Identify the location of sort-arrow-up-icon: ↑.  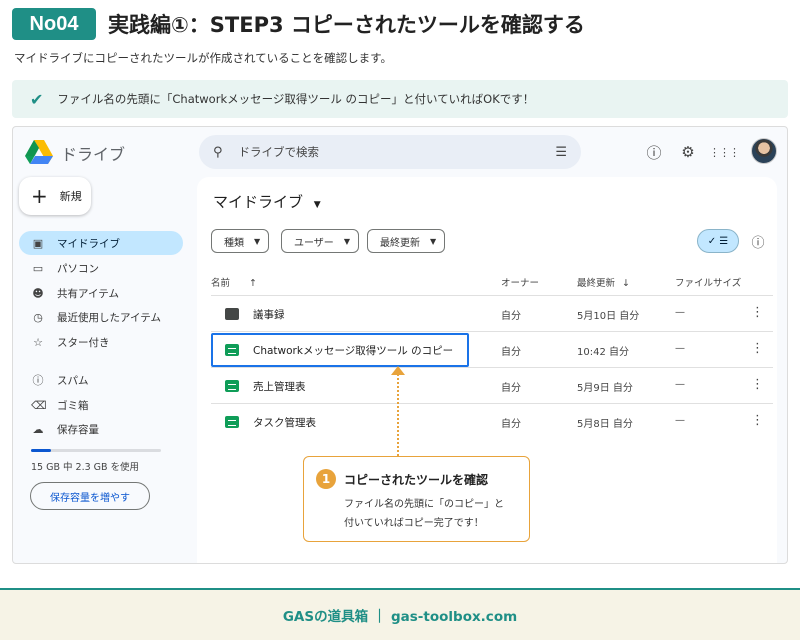
(253, 283).